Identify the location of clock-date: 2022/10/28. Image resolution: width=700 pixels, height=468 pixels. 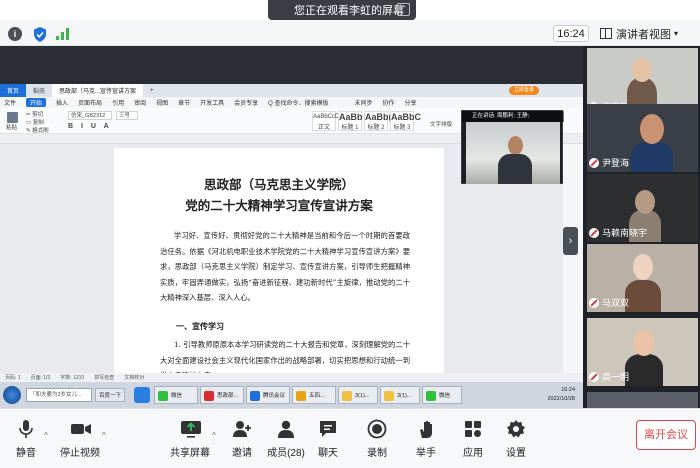
(561, 399).